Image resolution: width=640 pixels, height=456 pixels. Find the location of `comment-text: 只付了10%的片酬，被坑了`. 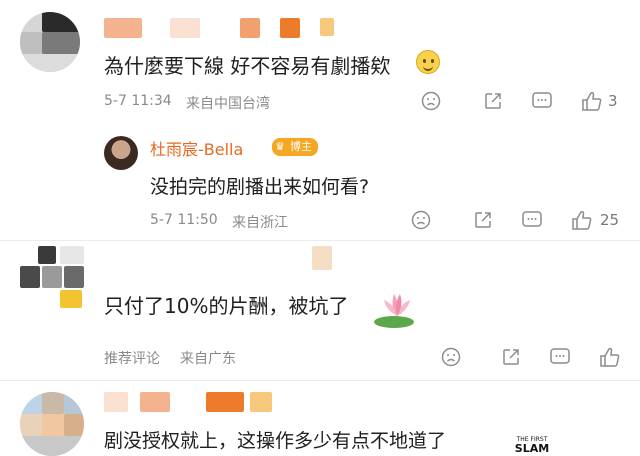

comment-text: 只付了10%的片酬，被坑了 is located at coordinates (226, 306).